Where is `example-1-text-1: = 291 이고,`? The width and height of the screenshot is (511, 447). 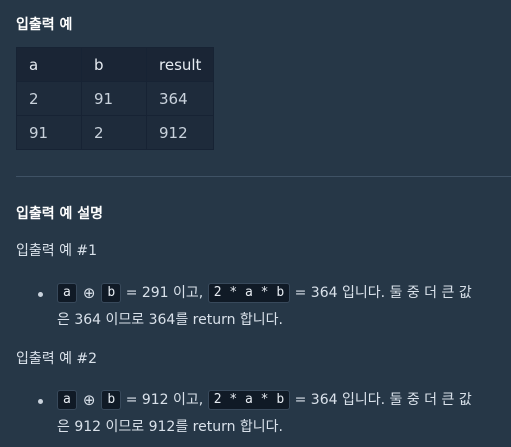
example-1-text-1: = 291 이고, is located at coordinates (164, 293).